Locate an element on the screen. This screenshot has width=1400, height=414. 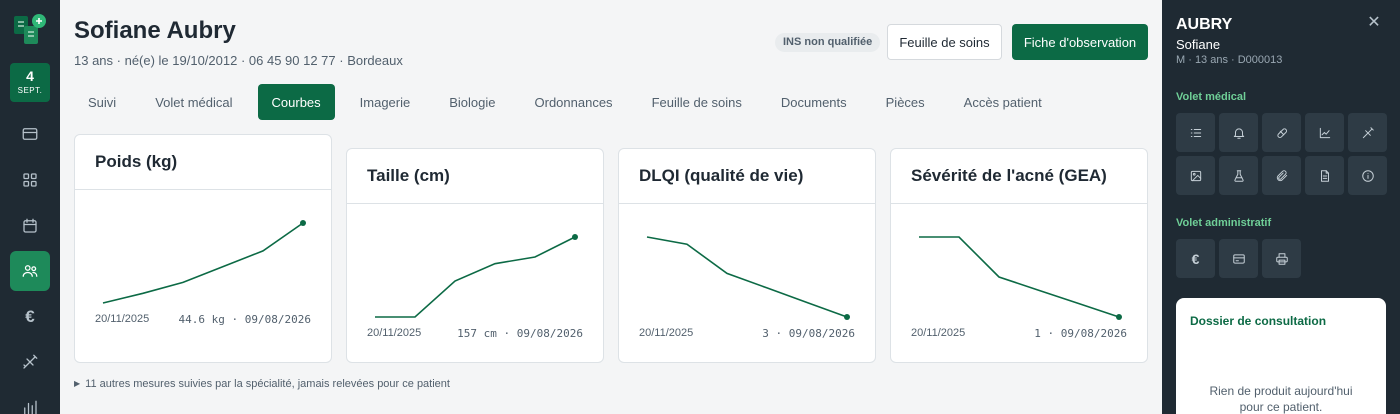
info-icon is located at coordinates (1367, 175).